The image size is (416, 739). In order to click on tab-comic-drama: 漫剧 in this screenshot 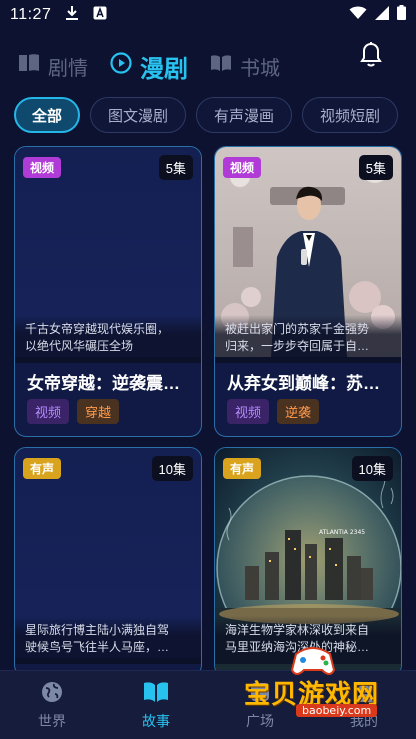, I will do `click(149, 66)`.